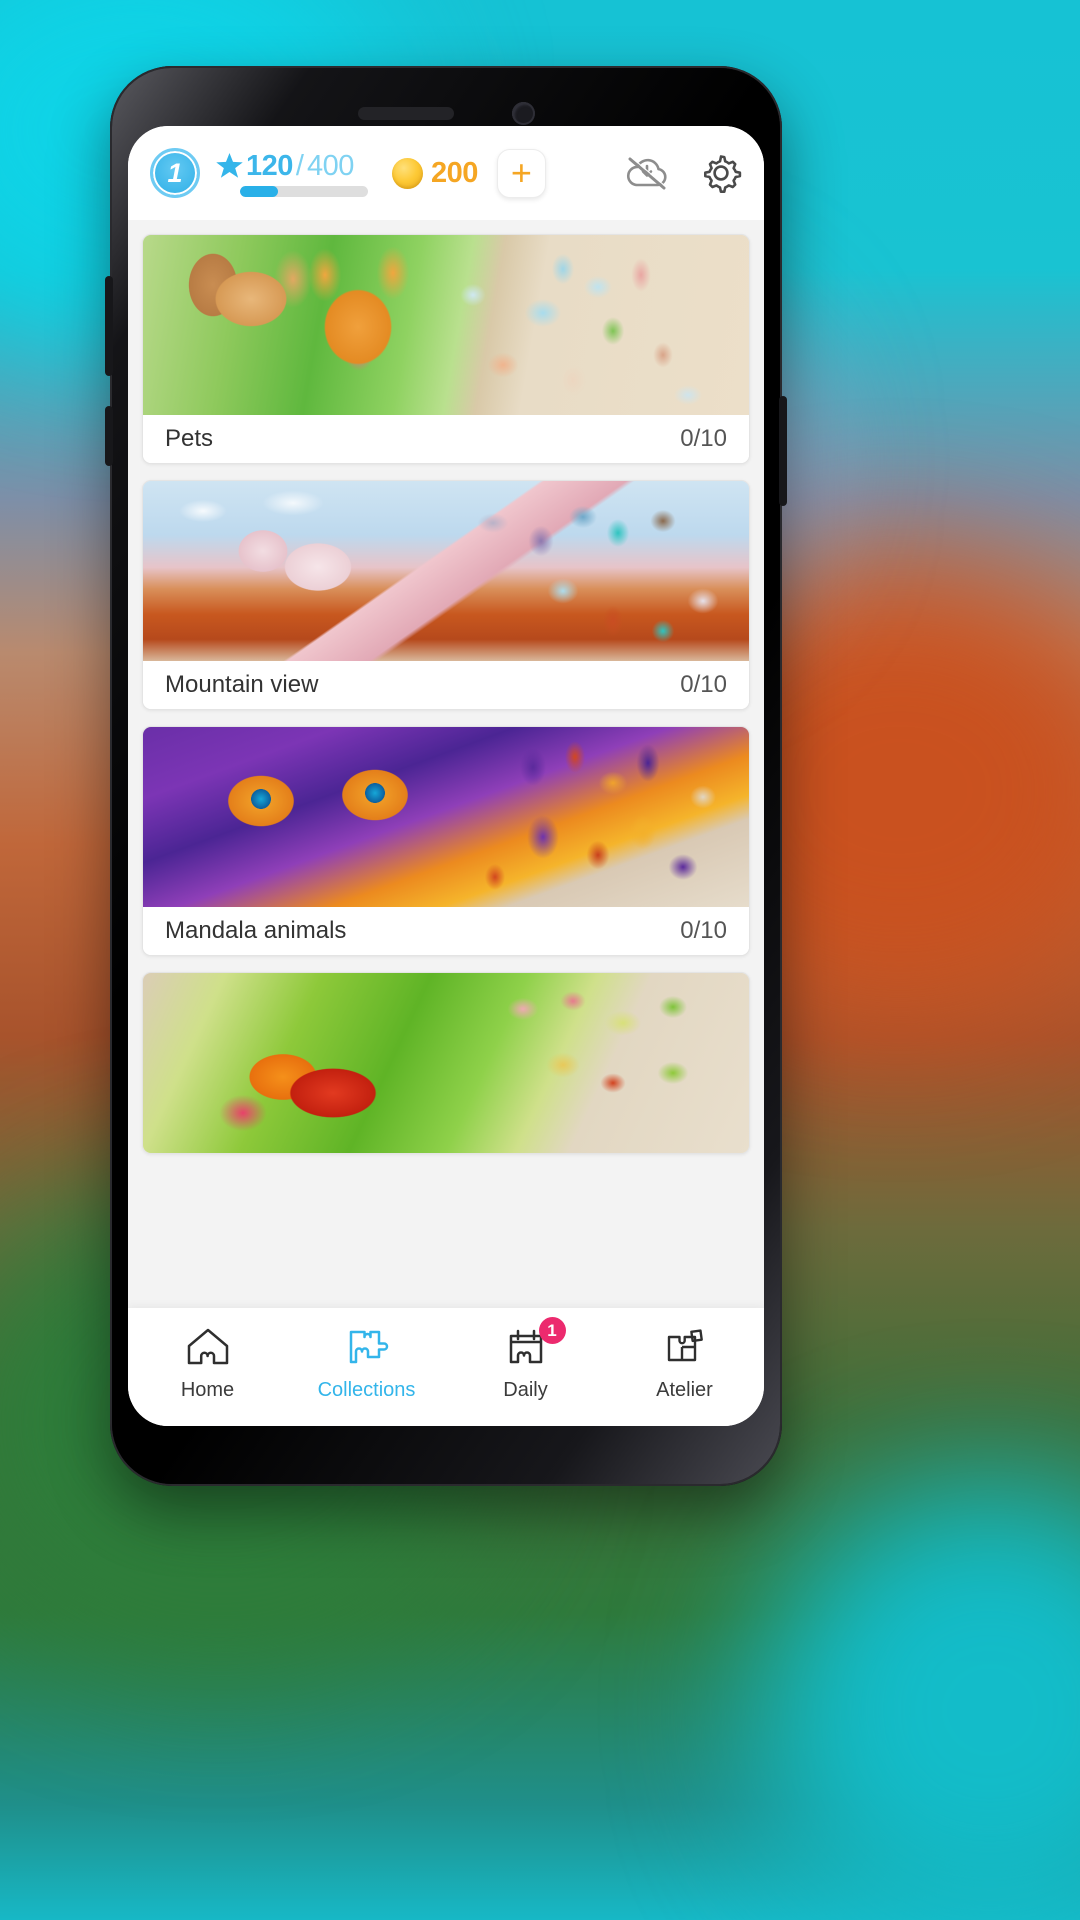 This screenshot has width=1080, height=1920. Describe the element at coordinates (208, 1347) in the screenshot. I see `home-puzzle-icon` at that location.